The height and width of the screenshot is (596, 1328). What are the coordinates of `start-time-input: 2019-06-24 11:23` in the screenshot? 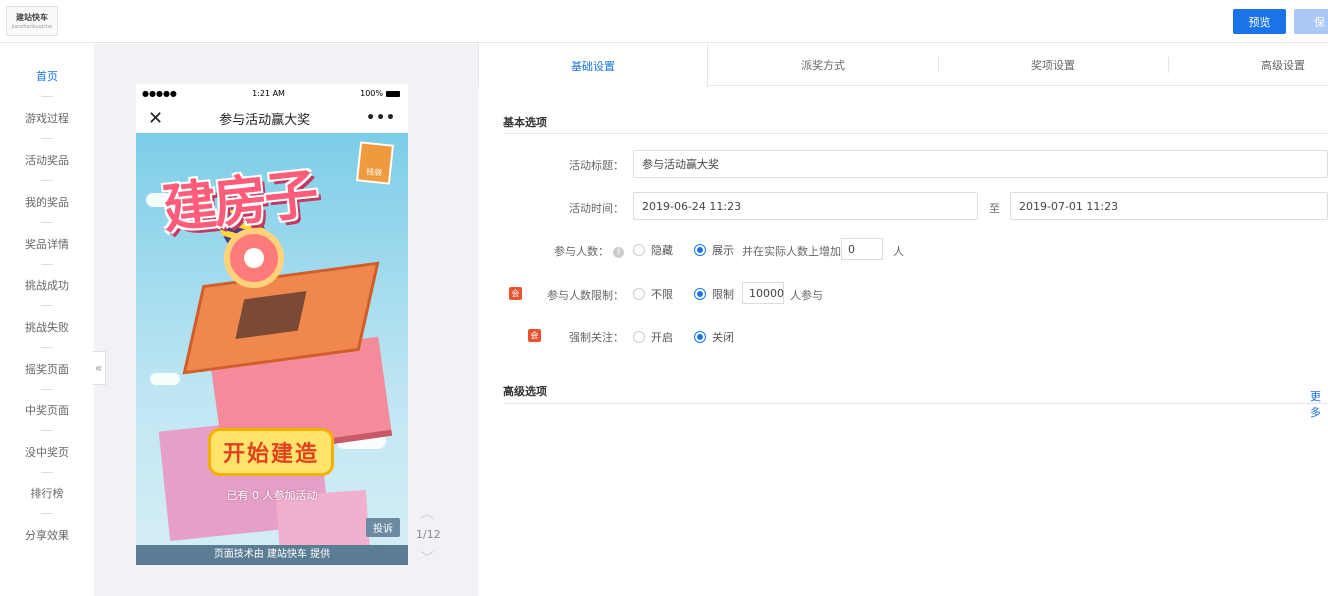 It's located at (805, 206).